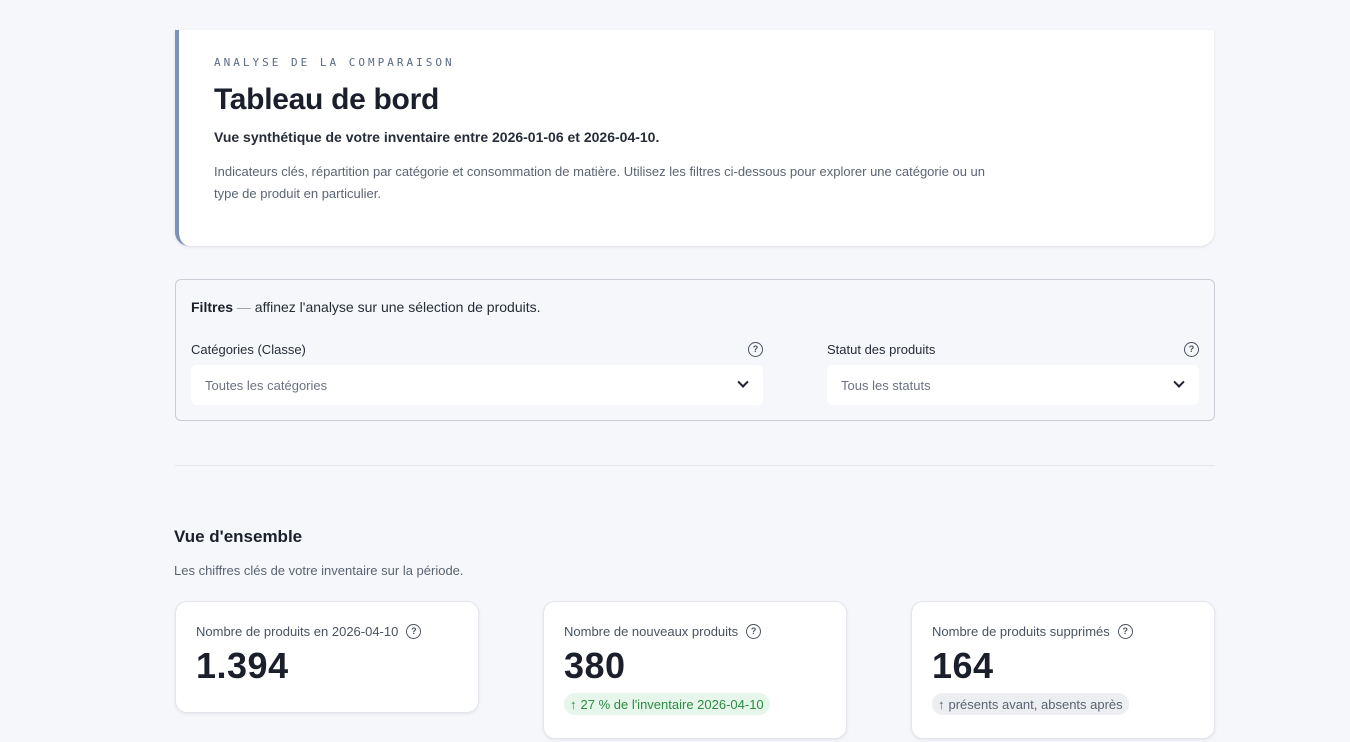  I want to click on section-divider, so click(695, 465).